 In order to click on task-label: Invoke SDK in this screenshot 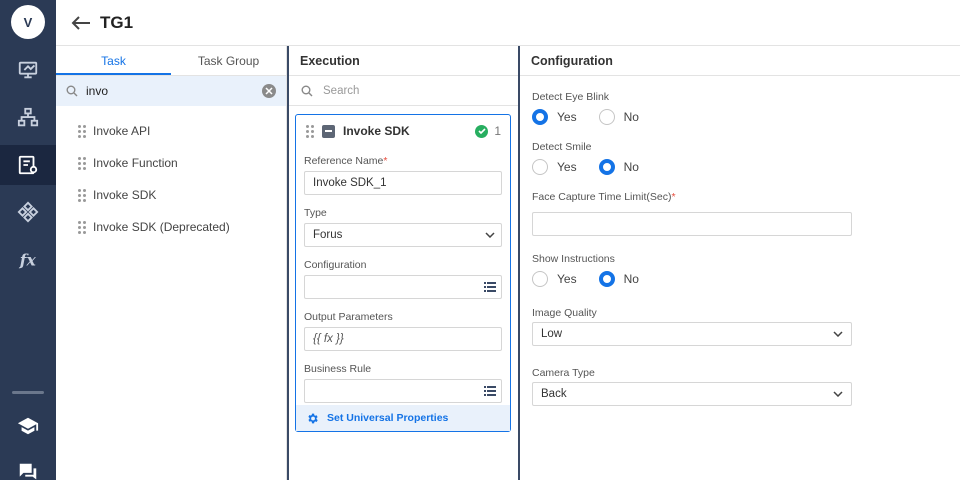, I will do `click(125, 195)`.